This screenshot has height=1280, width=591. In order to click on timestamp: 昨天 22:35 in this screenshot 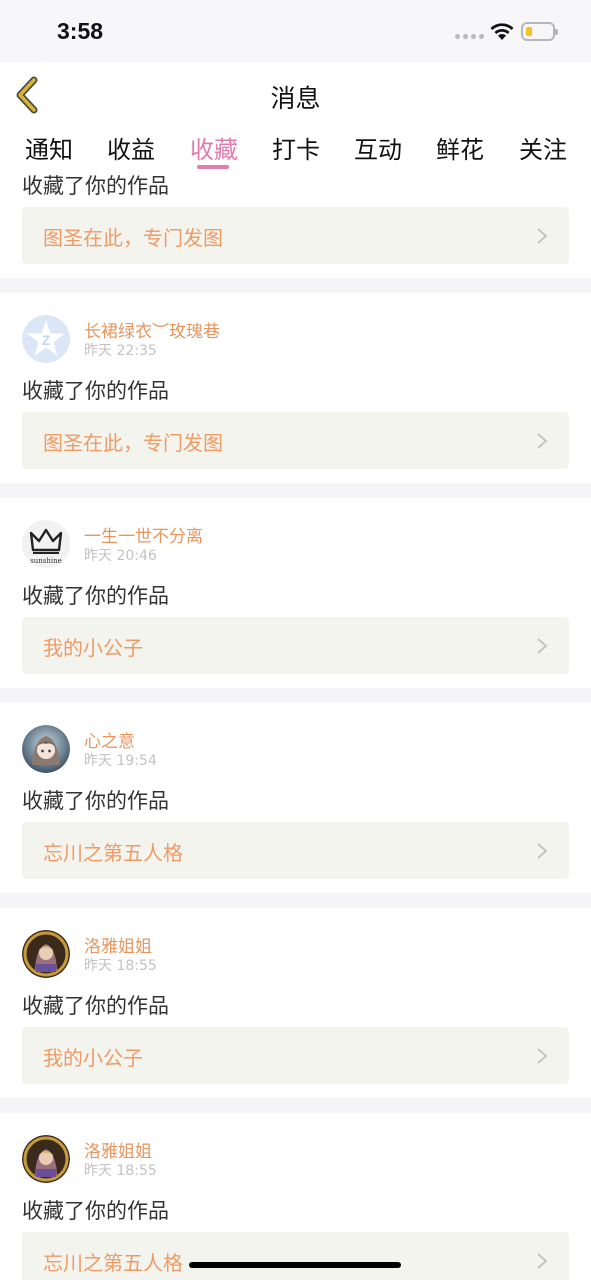, I will do `click(120, 351)`.